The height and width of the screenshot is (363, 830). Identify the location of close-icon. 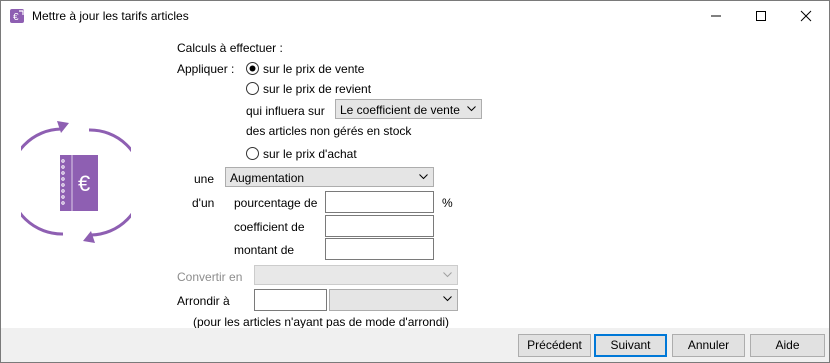
(805, 16).